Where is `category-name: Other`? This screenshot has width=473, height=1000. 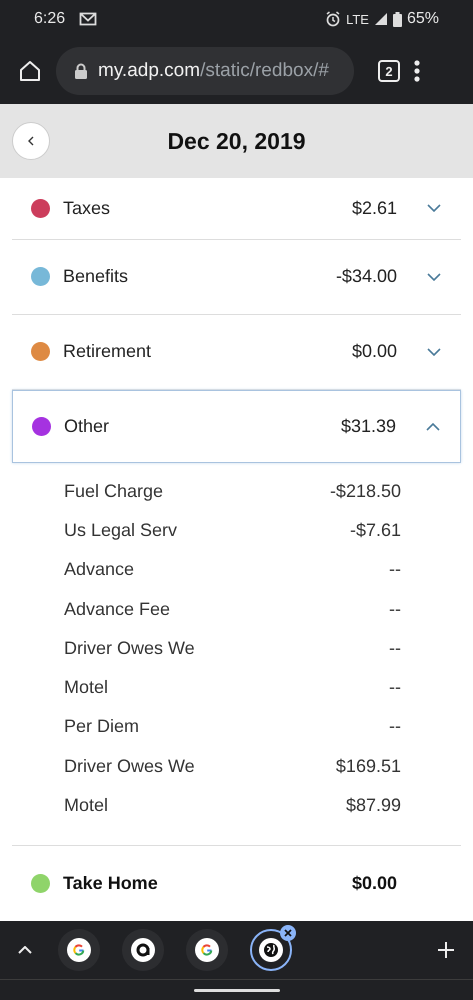 category-name: Other is located at coordinates (87, 427).